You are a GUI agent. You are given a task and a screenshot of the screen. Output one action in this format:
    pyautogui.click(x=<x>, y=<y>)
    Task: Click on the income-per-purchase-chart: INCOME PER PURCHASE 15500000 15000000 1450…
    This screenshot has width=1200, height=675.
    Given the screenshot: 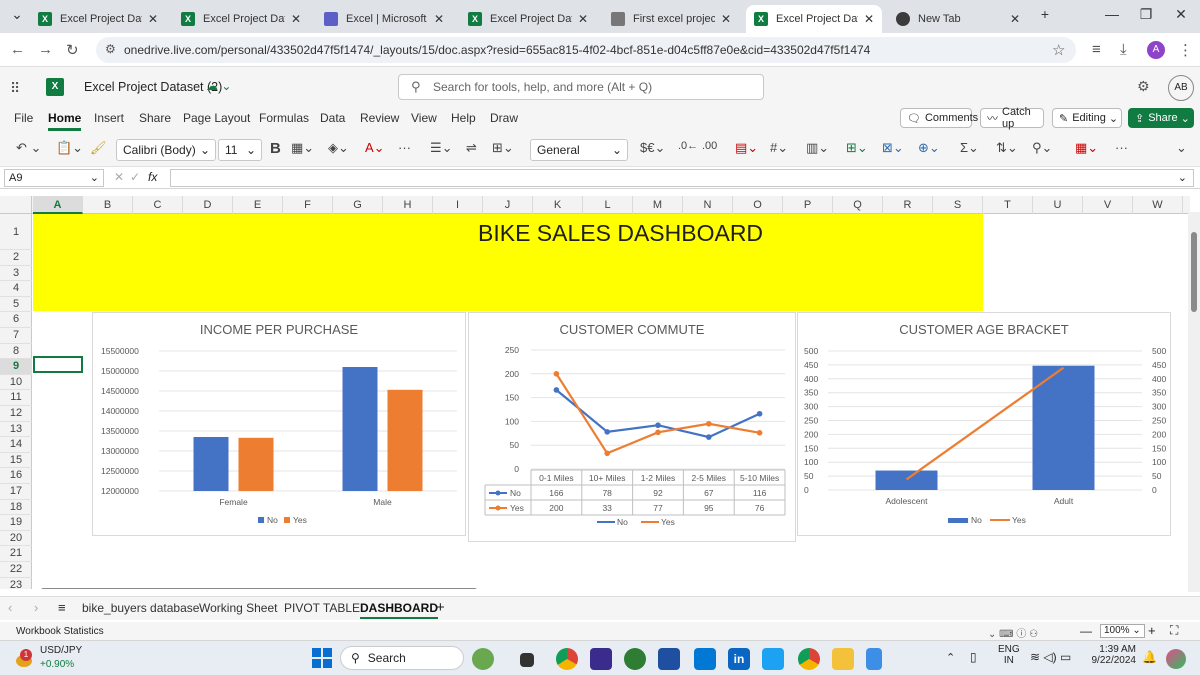 What is the action you would take?
    pyautogui.click(x=279, y=424)
    